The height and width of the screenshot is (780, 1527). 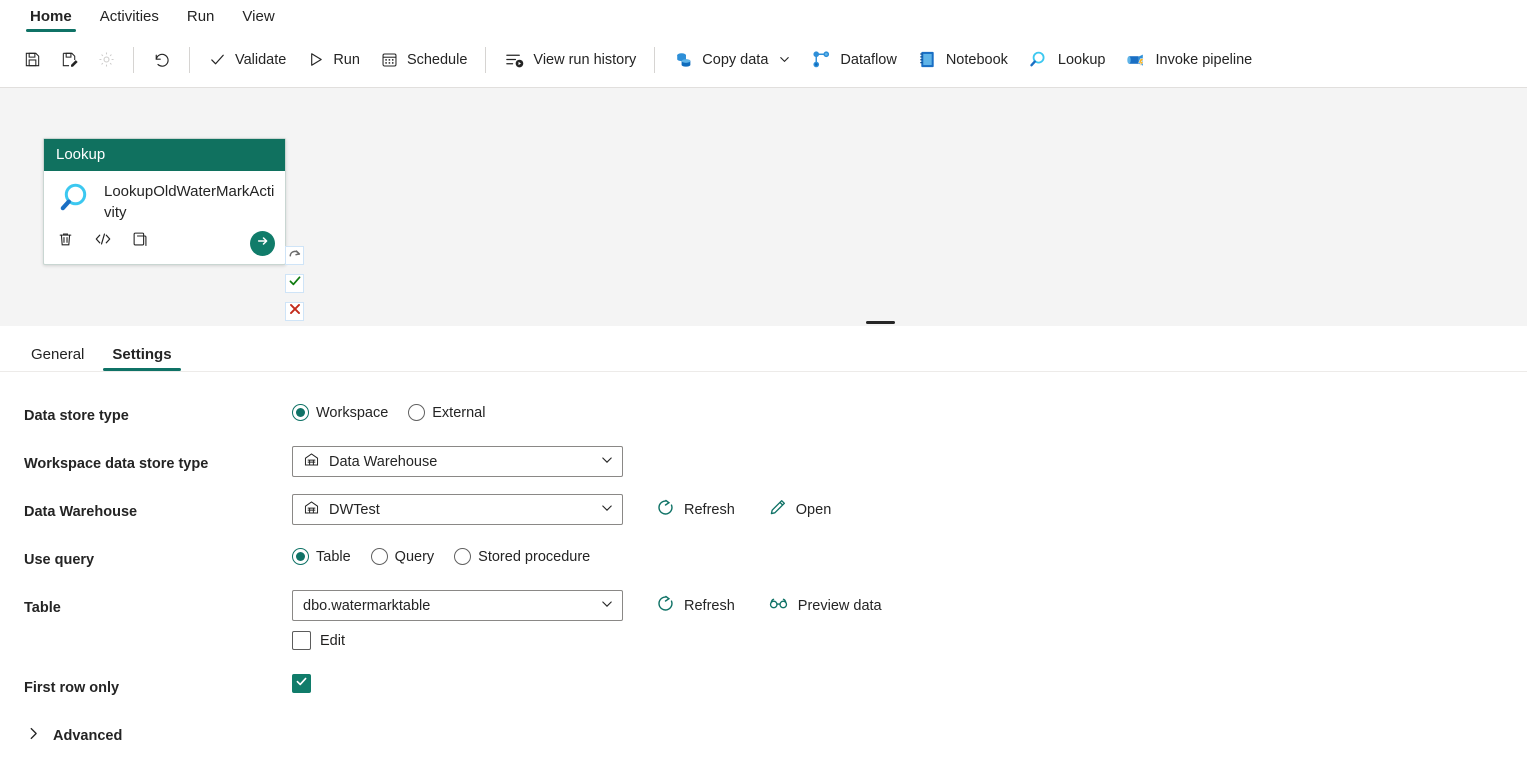 What do you see at coordinates (103, 241) in the screenshot?
I see `code-icon` at bounding box center [103, 241].